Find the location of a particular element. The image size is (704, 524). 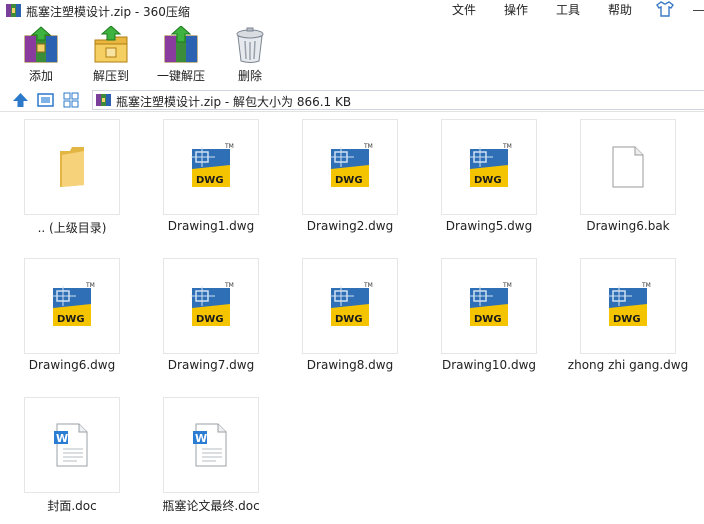

list-item-drawing6-bak: Drawing6.bak is located at coordinates (626, 178).